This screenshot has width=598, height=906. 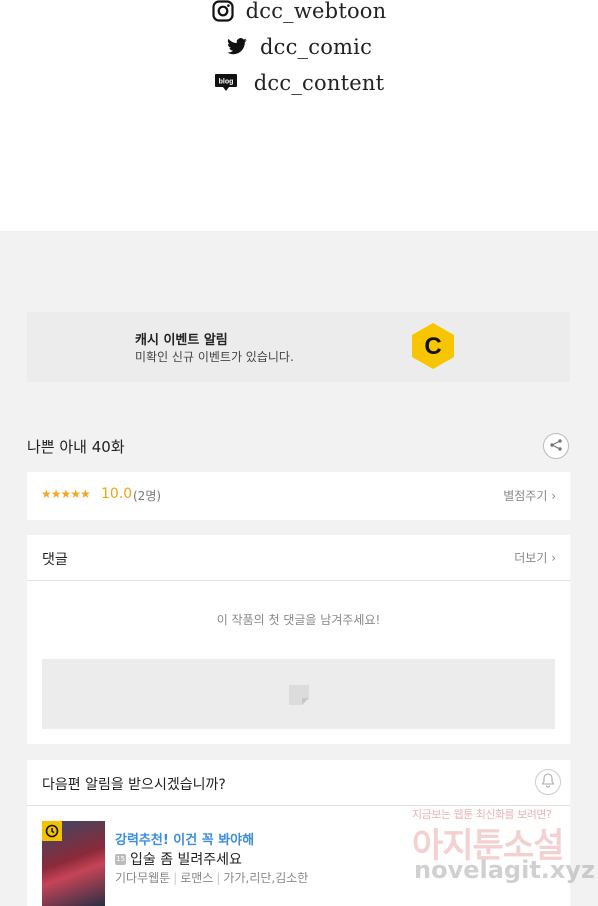 What do you see at coordinates (505, 870) in the screenshot?
I see `watermark-line-3: novelagit.xyz` at bounding box center [505, 870].